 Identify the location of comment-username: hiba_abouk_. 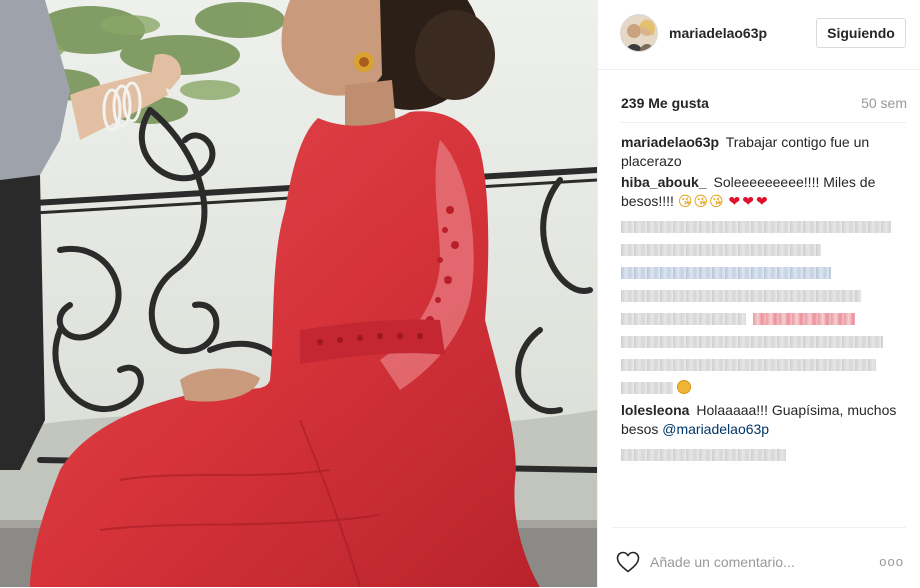
(664, 182).